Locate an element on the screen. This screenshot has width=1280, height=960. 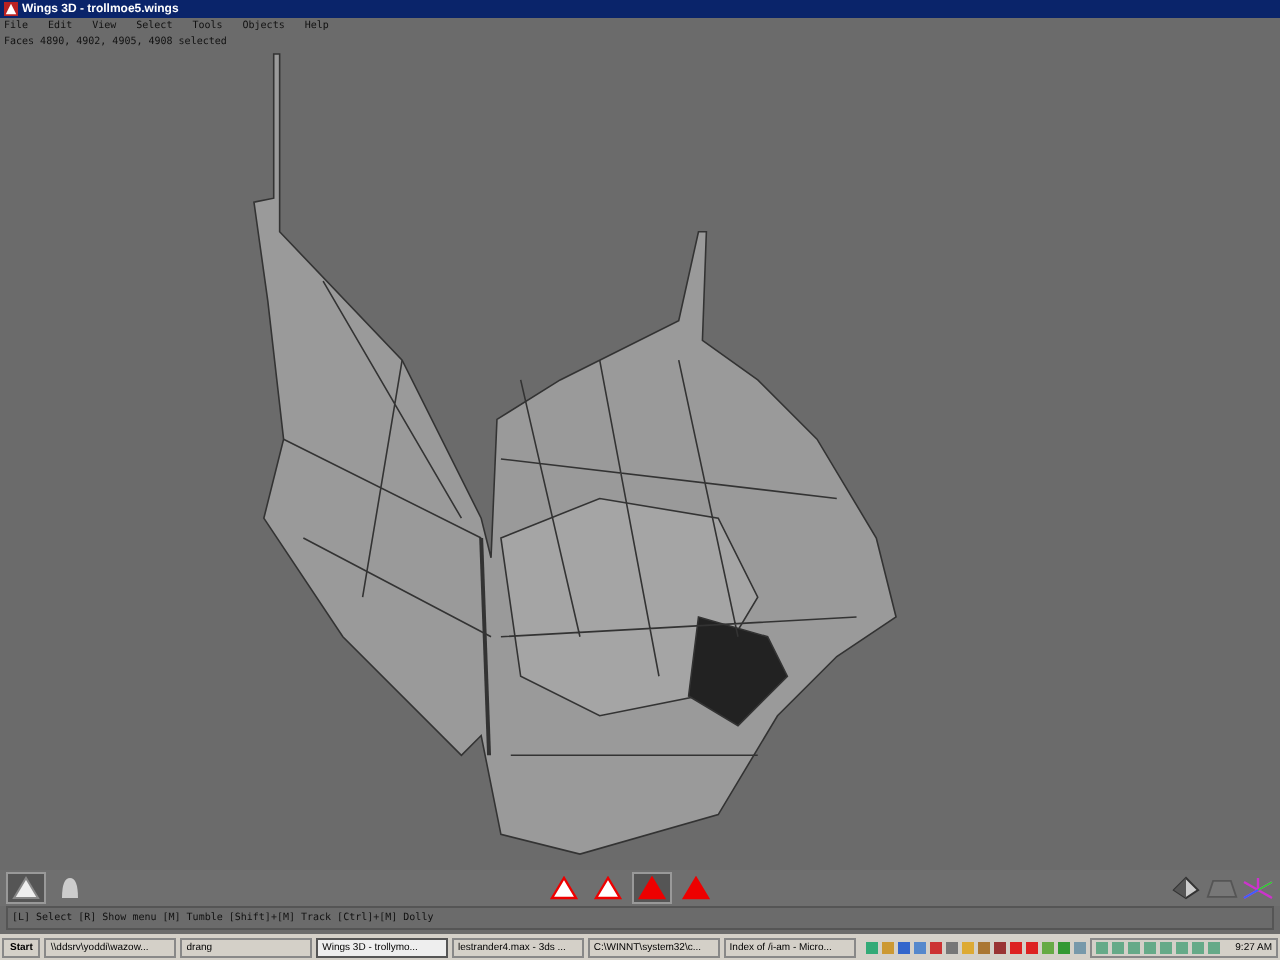
selection-mode-button is located at coordinates (652, 888).